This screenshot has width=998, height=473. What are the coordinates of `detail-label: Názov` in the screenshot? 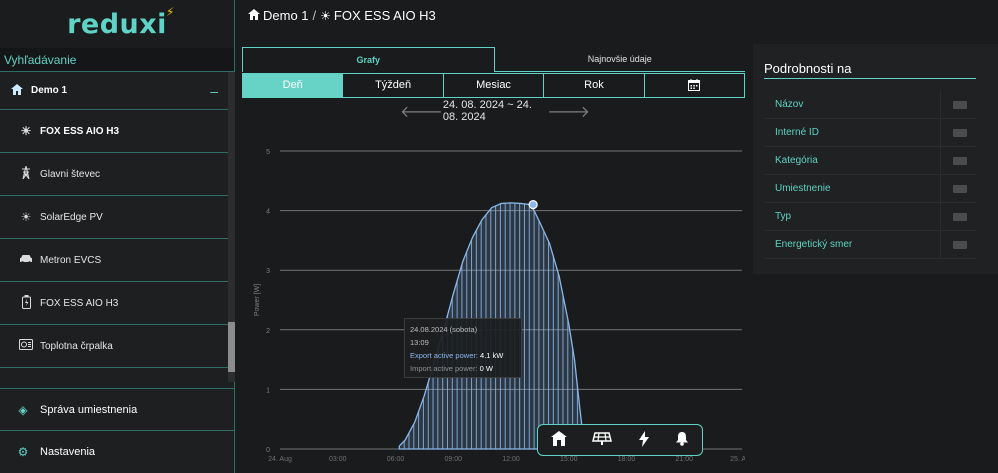 It's located at (853, 104).